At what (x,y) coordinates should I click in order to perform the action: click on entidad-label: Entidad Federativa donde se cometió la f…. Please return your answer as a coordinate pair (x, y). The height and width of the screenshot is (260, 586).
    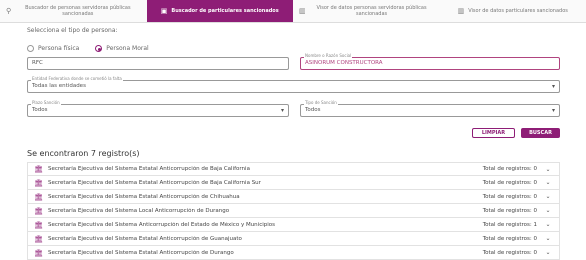
    Looking at the image, I should click on (77, 78).